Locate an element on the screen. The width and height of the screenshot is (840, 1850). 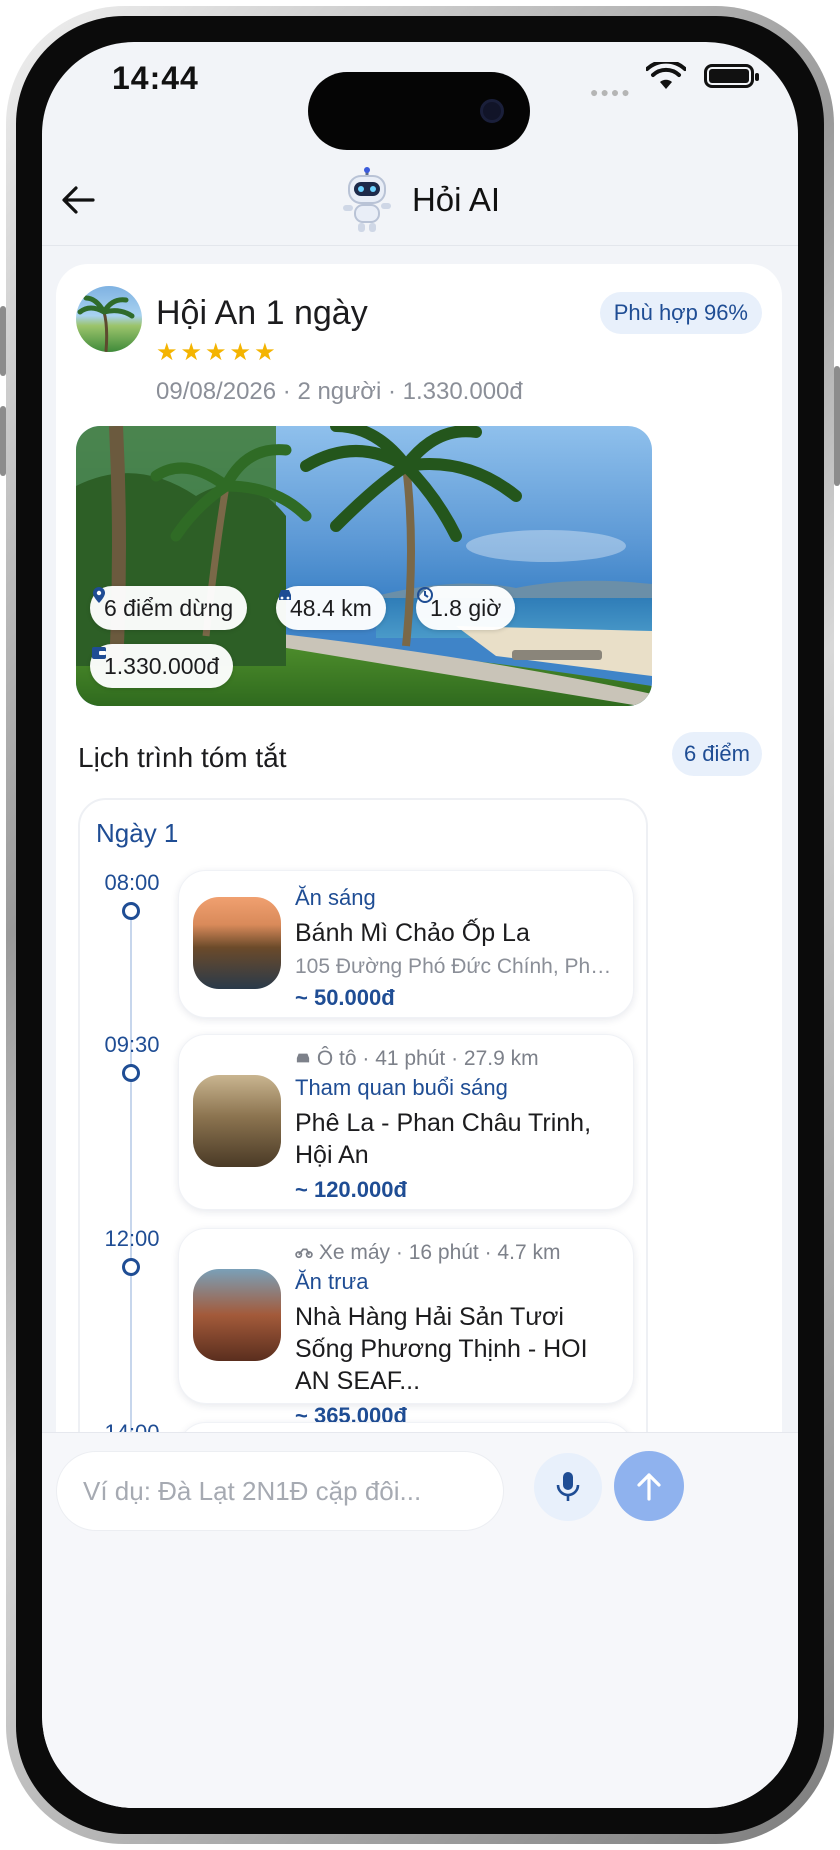
page-title: Hỏi AI is located at coordinates (456, 199).